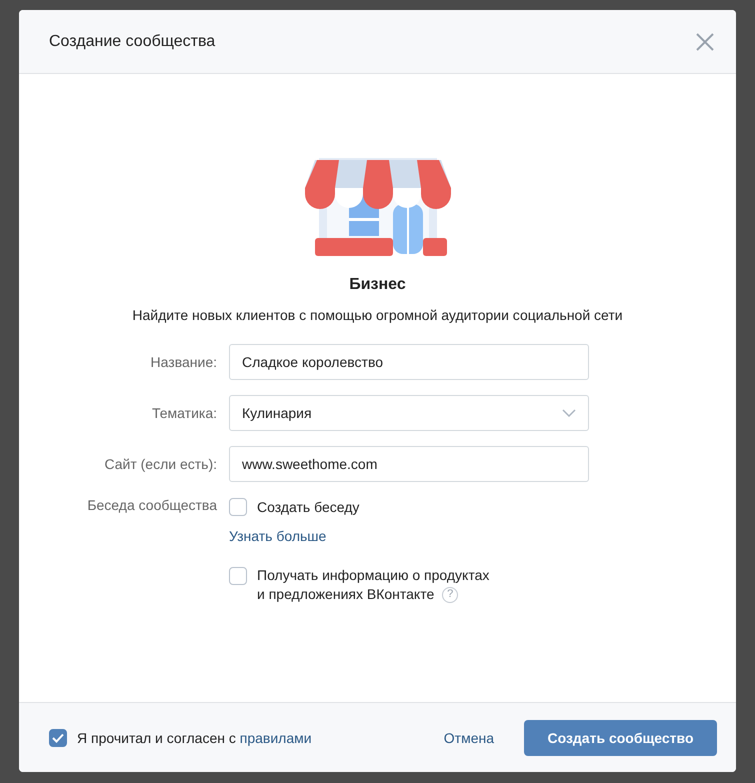 The height and width of the screenshot is (783, 755). I want to click on input-field: www.sweethome.com, so click(409, 464).